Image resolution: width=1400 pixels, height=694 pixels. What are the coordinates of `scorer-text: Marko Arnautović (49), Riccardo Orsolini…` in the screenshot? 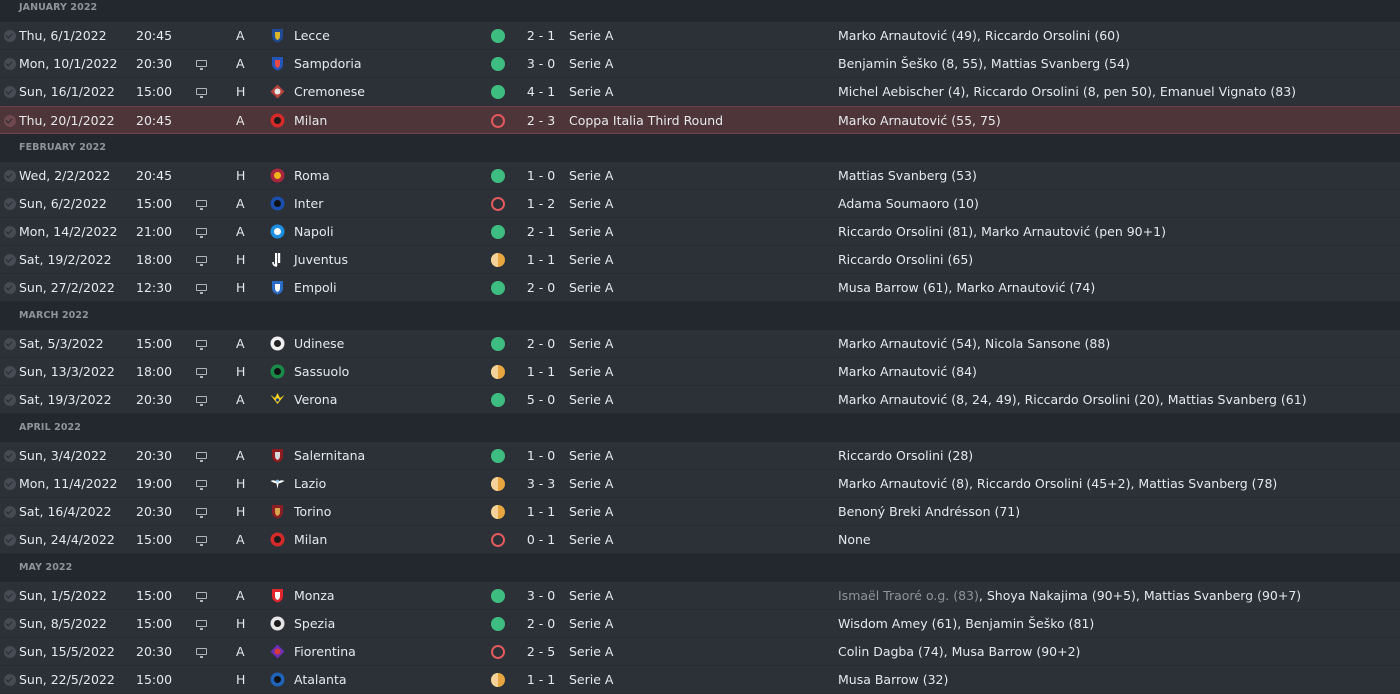 It's located at (979, 35).